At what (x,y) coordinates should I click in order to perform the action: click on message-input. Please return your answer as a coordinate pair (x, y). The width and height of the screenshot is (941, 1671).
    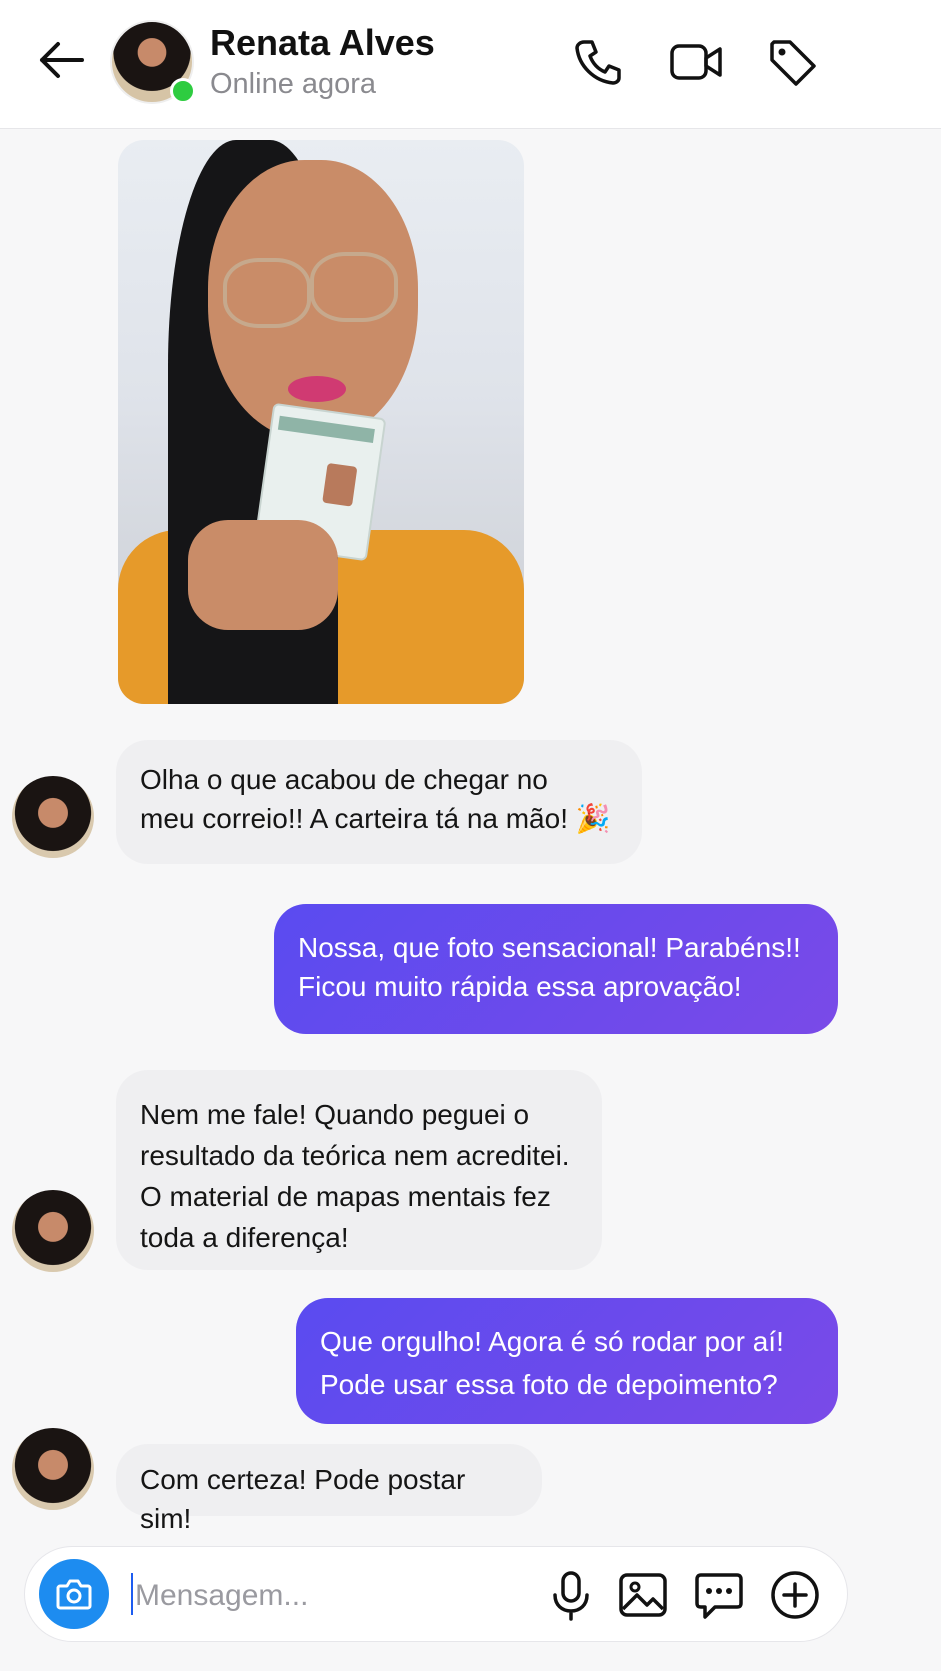
    Looking at the image, I should click on (325, 1596).